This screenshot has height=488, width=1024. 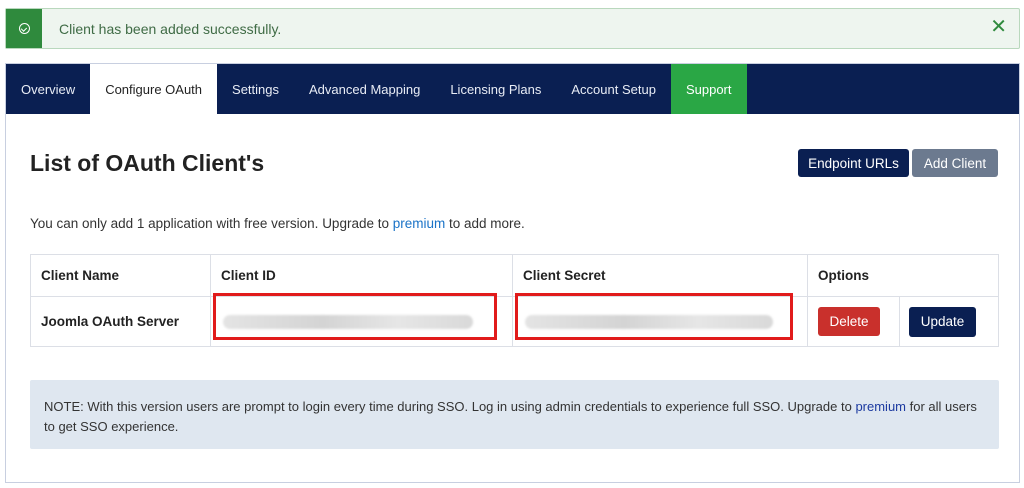 I want to click on add-client-button: Add Client, so click(x=955, y=163).